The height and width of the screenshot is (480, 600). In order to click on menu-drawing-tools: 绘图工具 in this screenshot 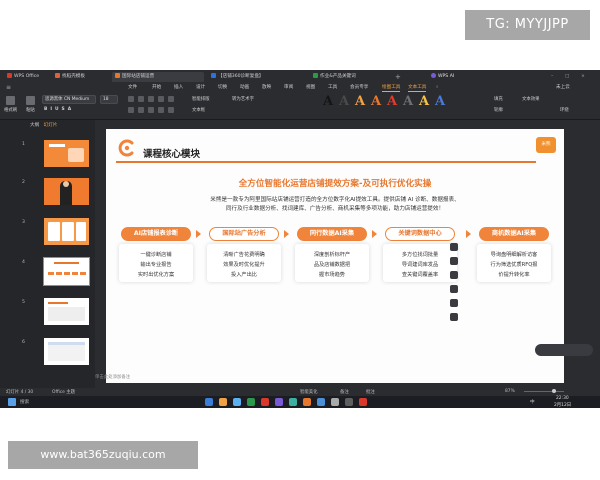, I will do `click(391, 87)`.